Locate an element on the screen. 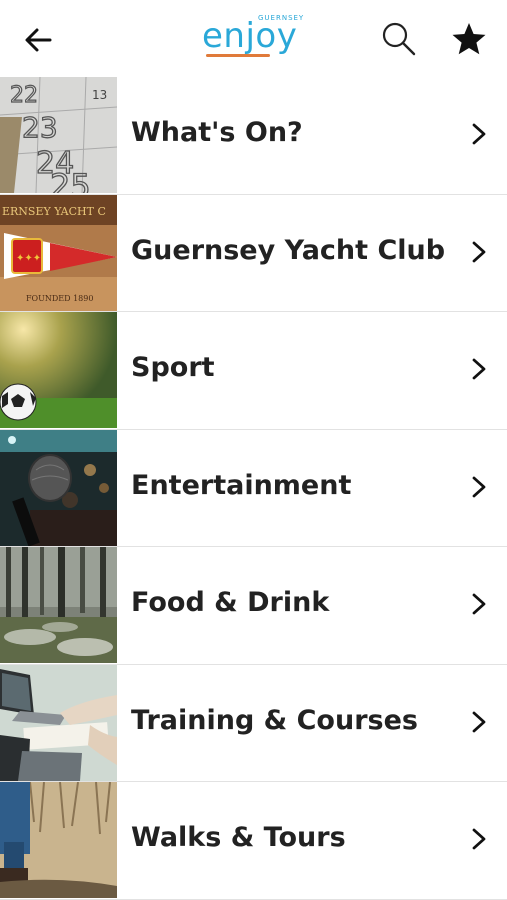  logo-accent-line is located at coordinates (238, 55).